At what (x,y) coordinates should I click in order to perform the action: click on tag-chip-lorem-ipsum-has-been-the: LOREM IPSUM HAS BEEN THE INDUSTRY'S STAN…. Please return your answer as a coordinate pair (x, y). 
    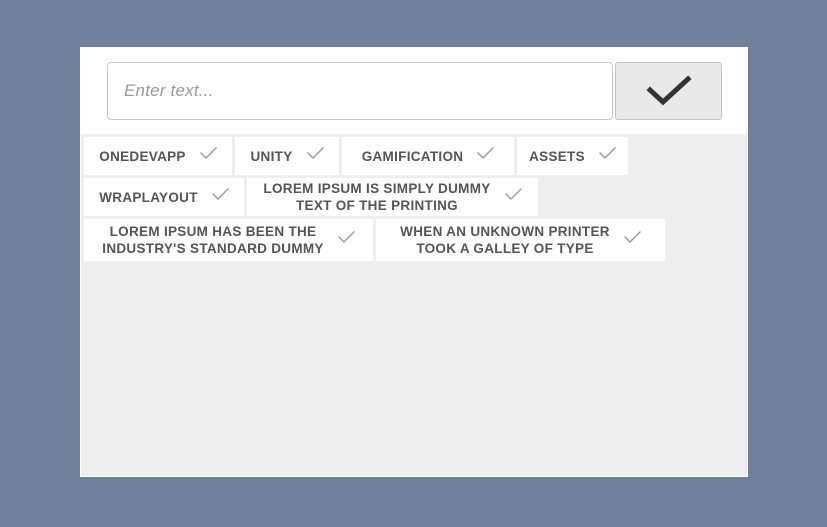
    Looking at the image, I should click on (228, 240).